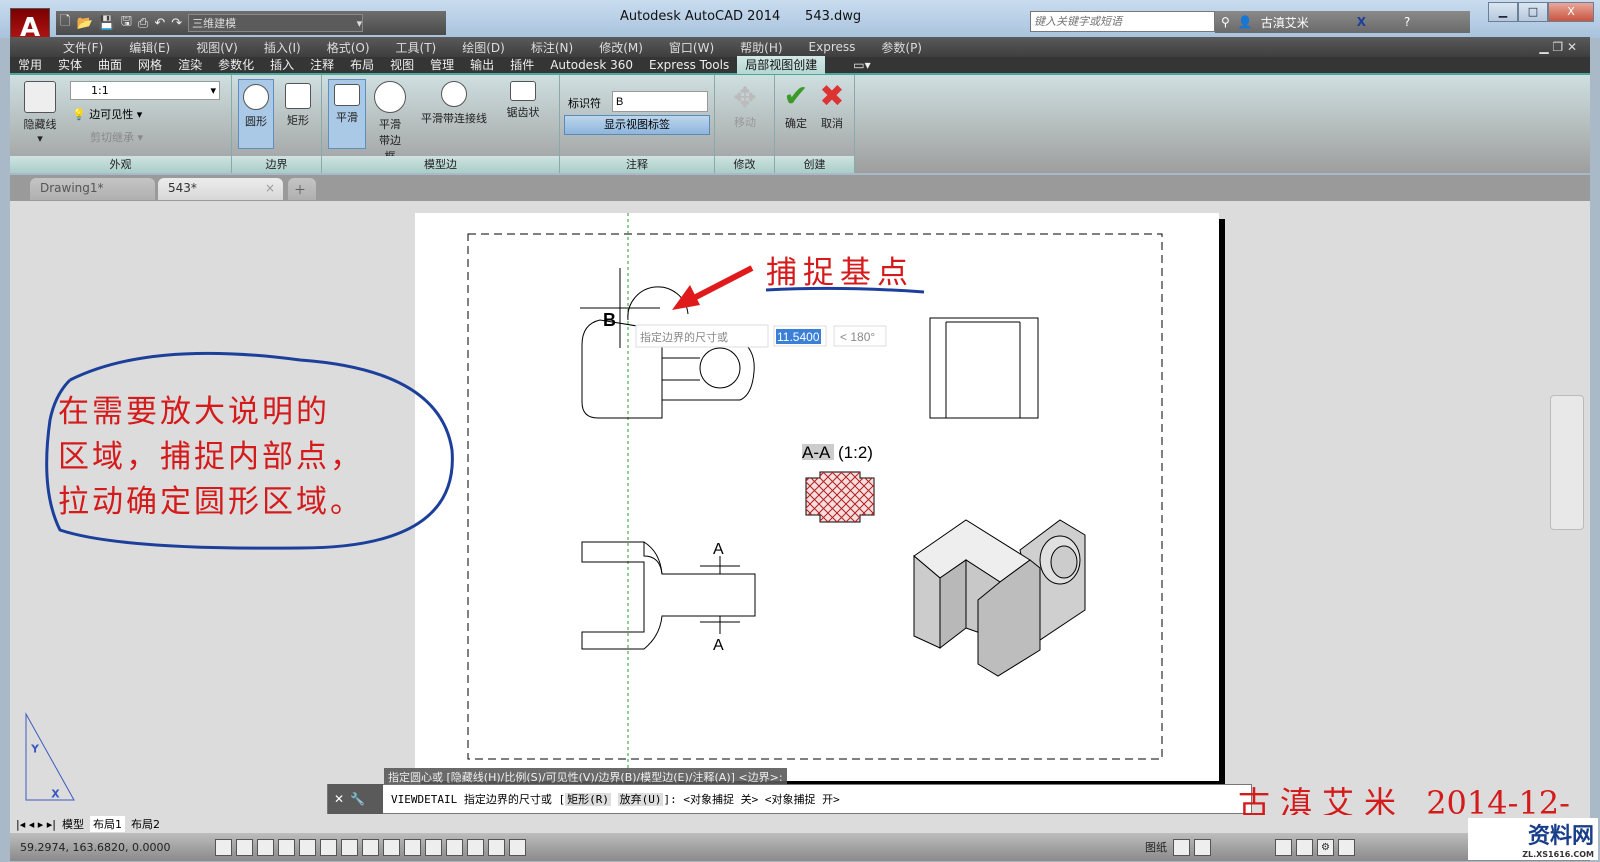 The image size is (1600, 862). Describe the element at coordinates (433, 847) in the screenshot. I see `lineweight-icon` at that location.